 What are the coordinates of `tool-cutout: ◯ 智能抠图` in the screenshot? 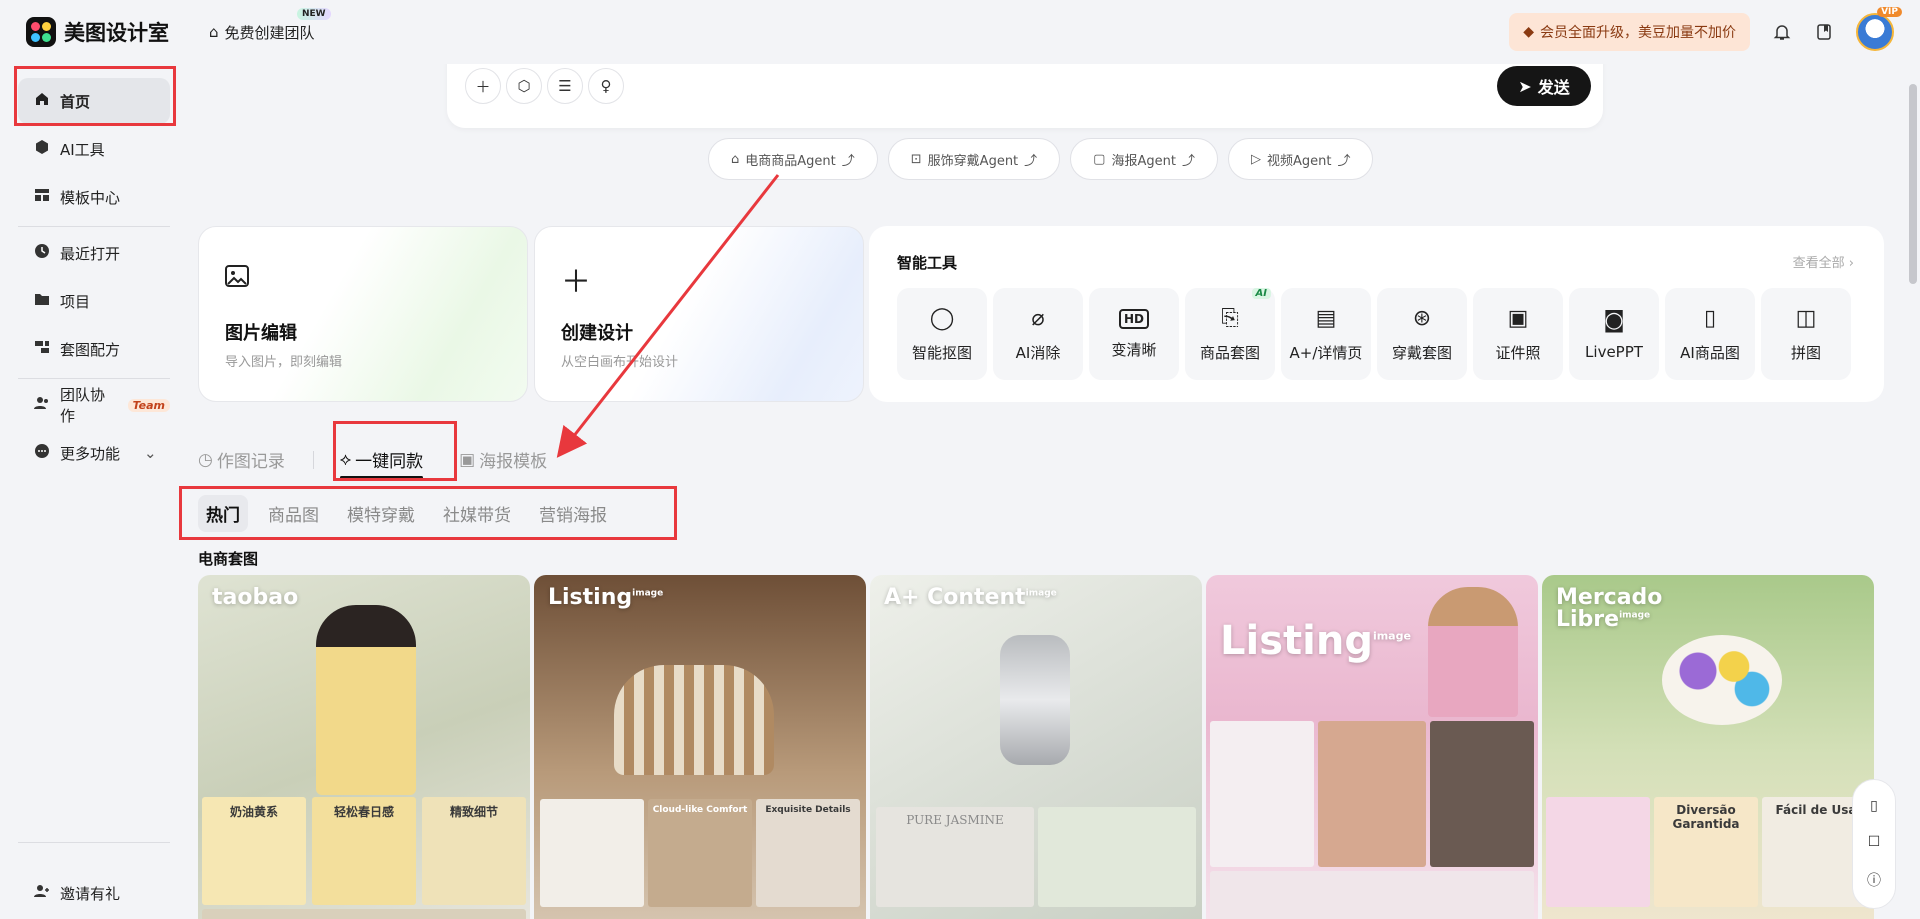 It's located at (942, 334).